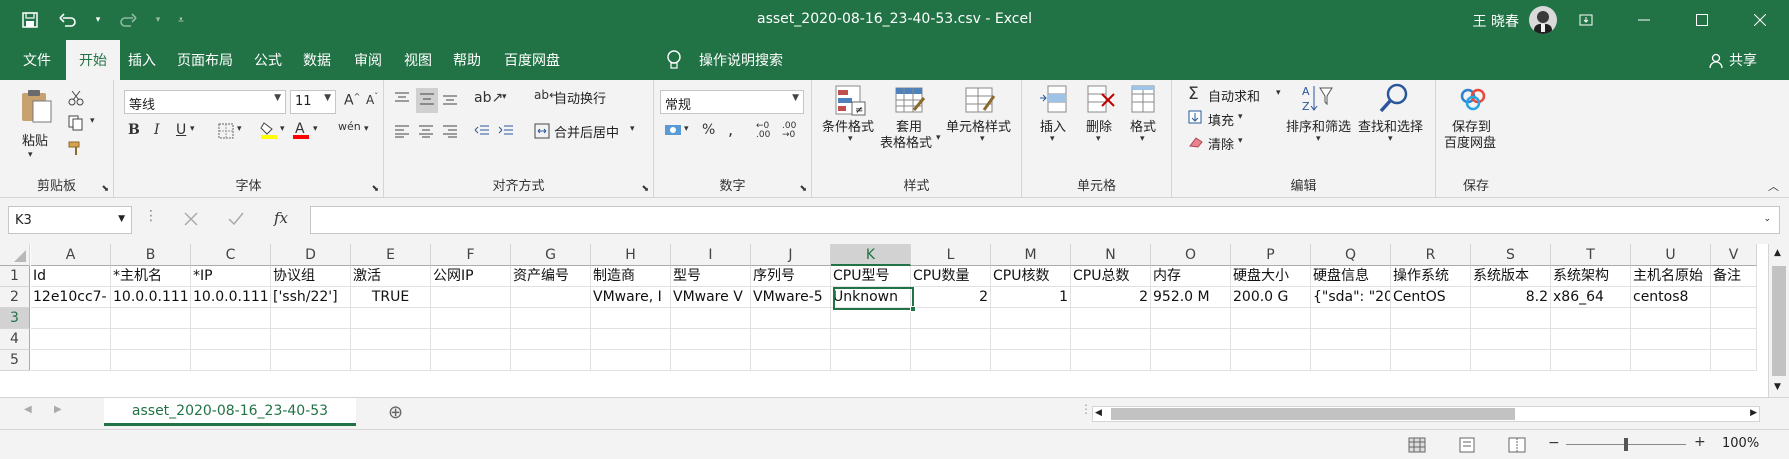  I want to click on data-cell: centos8, so click(1671, 297).